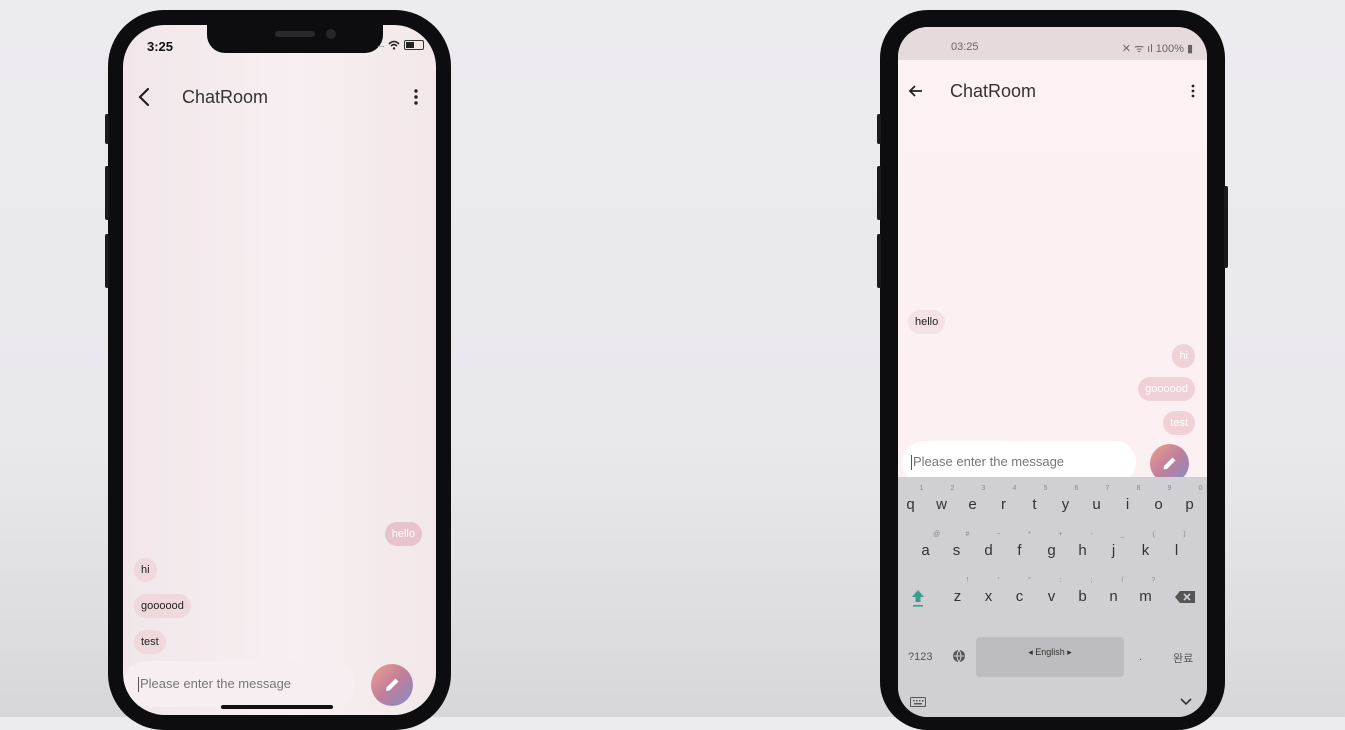 This screenshot has width=1345, height=730. What do you see at coordinates (1139, 49) in the screenshot?
I see `wifi-icon: ᯤ` at bounding box center [1139, 49].